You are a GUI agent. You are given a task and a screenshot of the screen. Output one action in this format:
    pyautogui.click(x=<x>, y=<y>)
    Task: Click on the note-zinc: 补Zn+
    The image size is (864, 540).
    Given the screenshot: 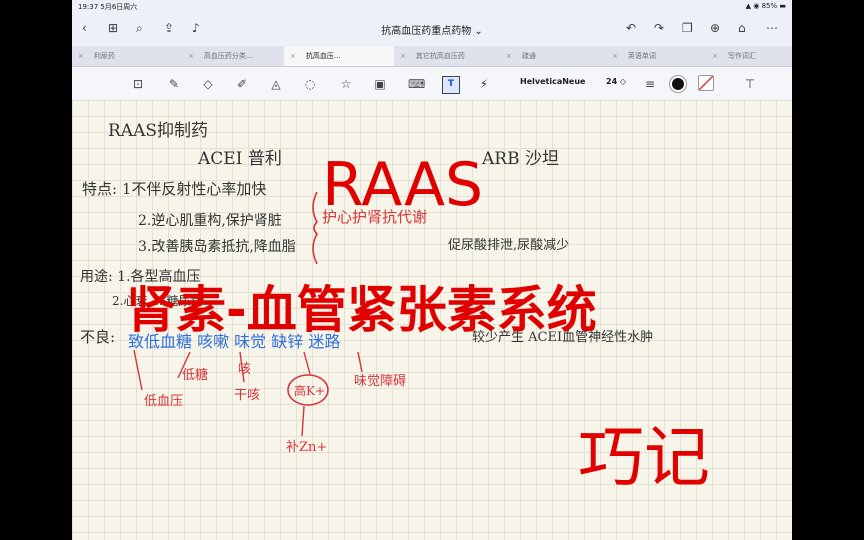 What is the action you would take?
    pyautogui.click(x=307, y=447)
    